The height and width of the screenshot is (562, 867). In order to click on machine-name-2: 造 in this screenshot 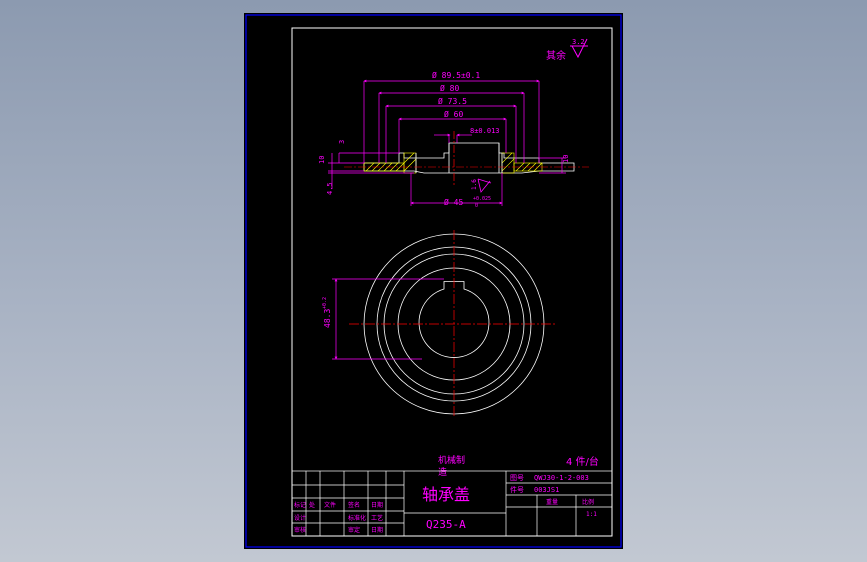, I will do `click(442, 472)`.